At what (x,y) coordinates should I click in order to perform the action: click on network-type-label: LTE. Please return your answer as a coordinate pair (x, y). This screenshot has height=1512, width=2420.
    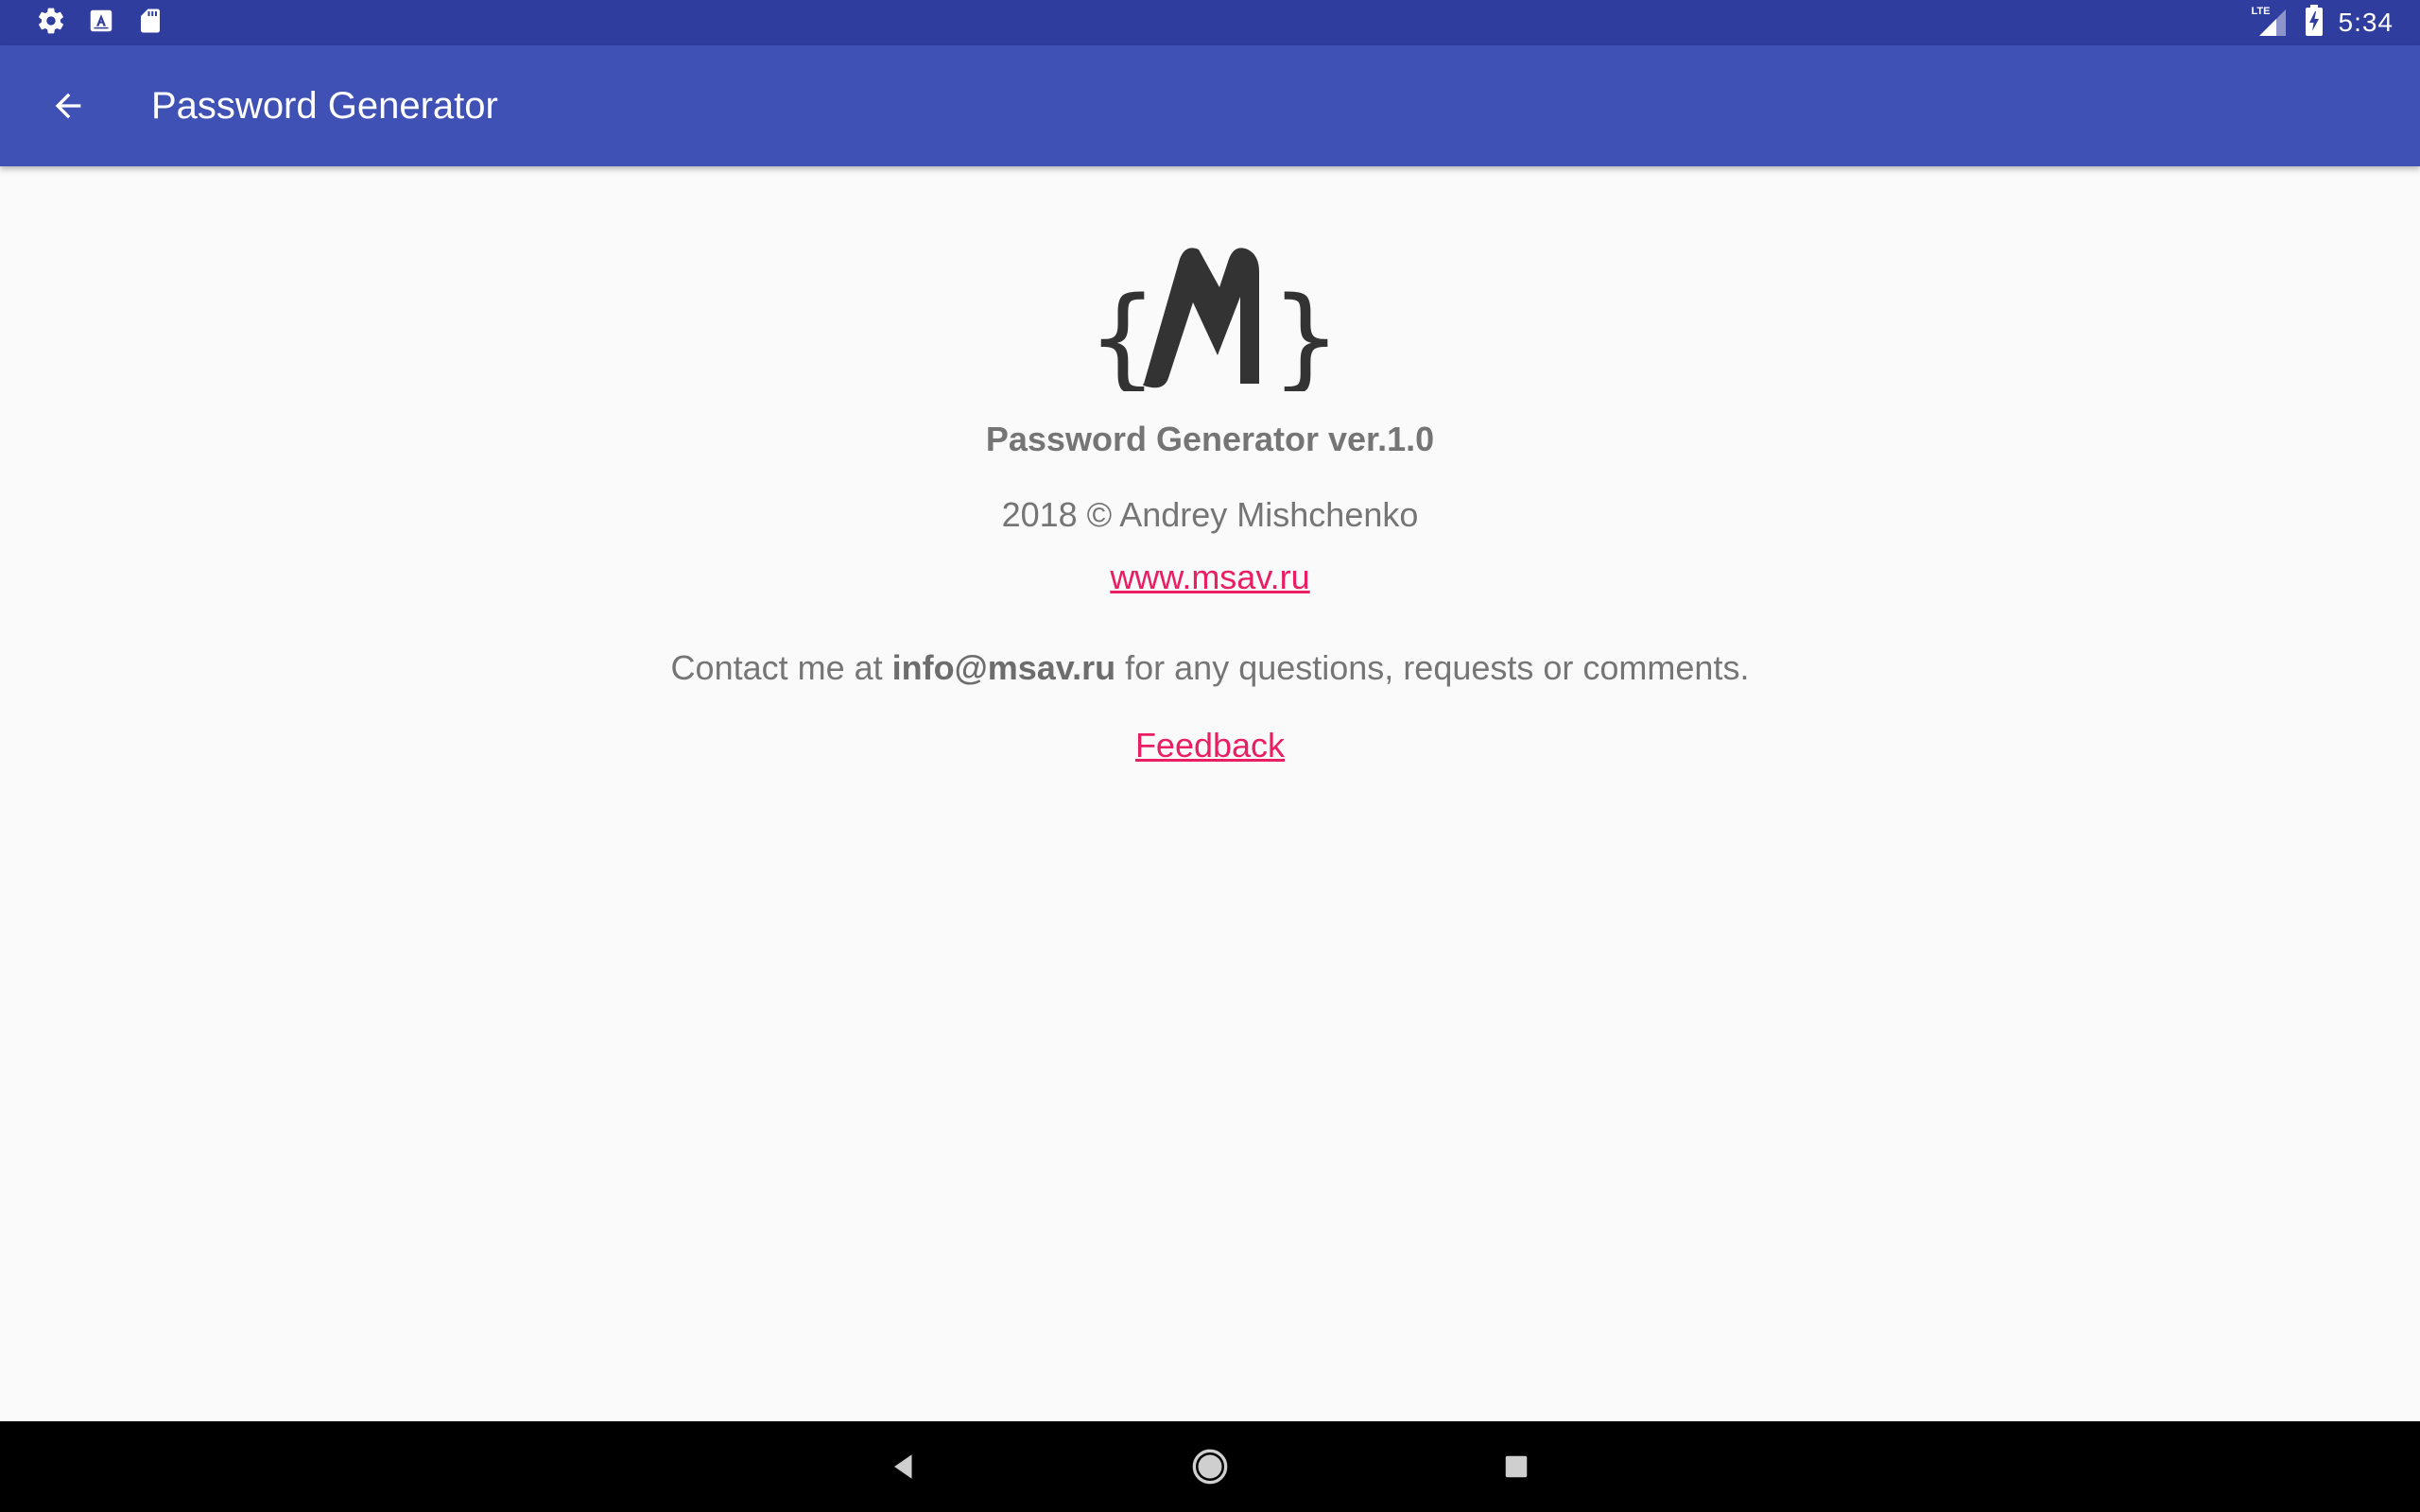
    Looking at the image, I should click on (2261, 11).